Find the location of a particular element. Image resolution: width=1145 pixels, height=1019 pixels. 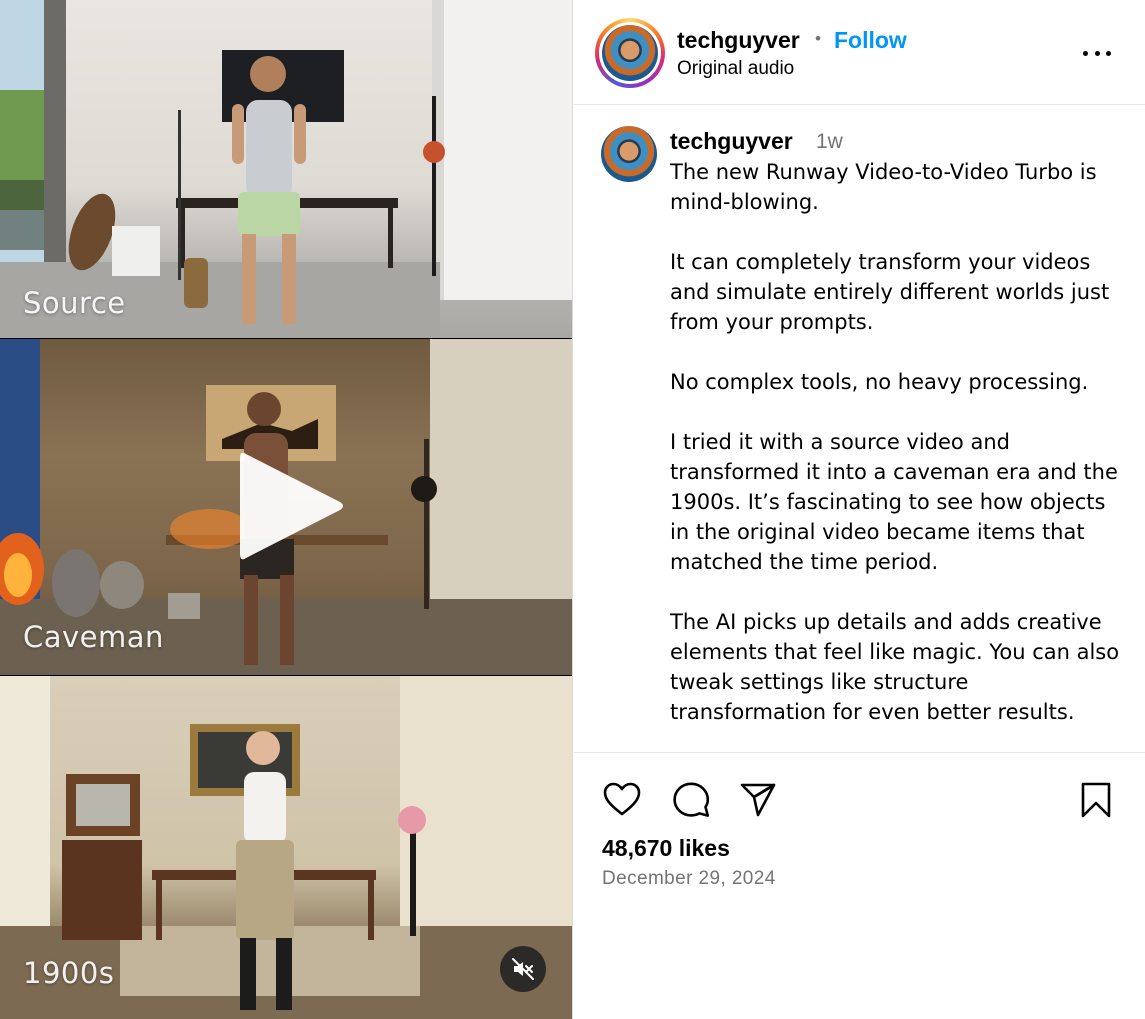

muted-speaker-icon is located at coordinates (523, 969).